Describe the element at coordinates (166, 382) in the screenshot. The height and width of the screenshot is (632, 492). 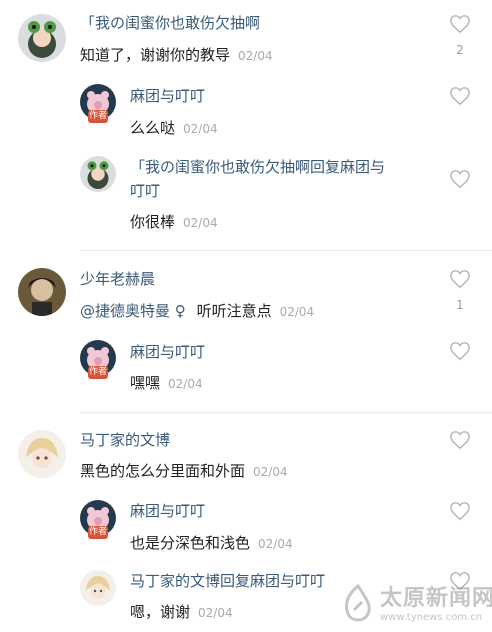
I see `reply-text: 嘿嘿 02/04` at that location.